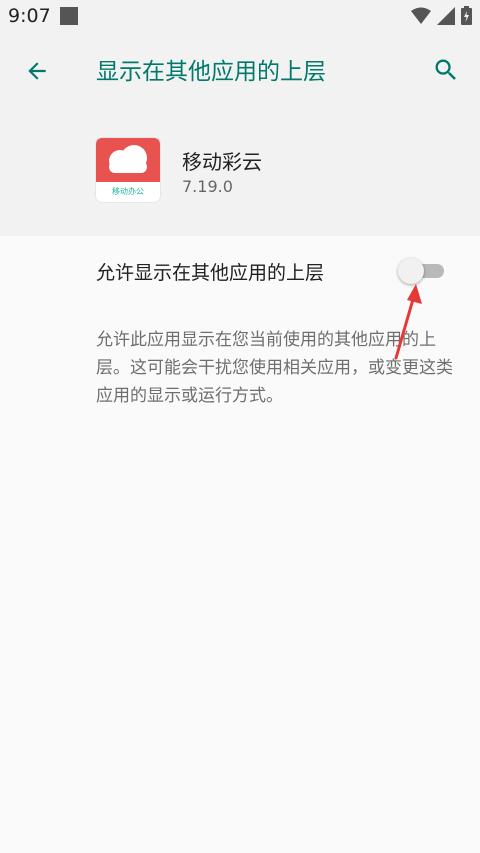 The width and height of the screenshot is (480, 853). What do you see at coordinates (210, 273) in the screenshot?
I see `allow-overlay-label: 允许显示在其他应用的上层` at bounding box center [210, 273].